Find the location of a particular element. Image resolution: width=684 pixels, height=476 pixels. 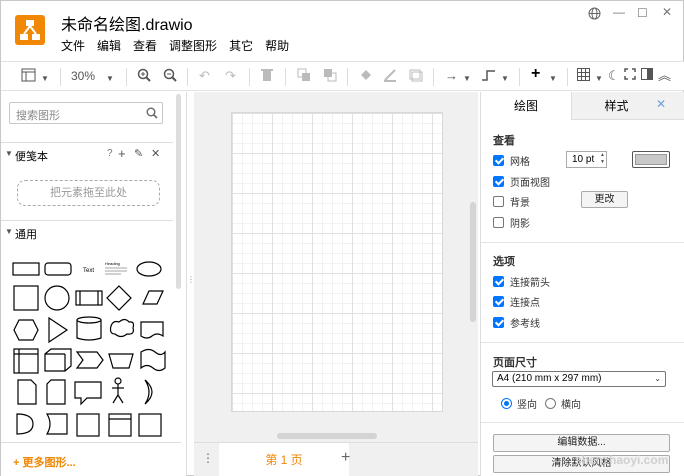

zoom-dropdown-icon: ▼ is located at coordinates (110, 79).